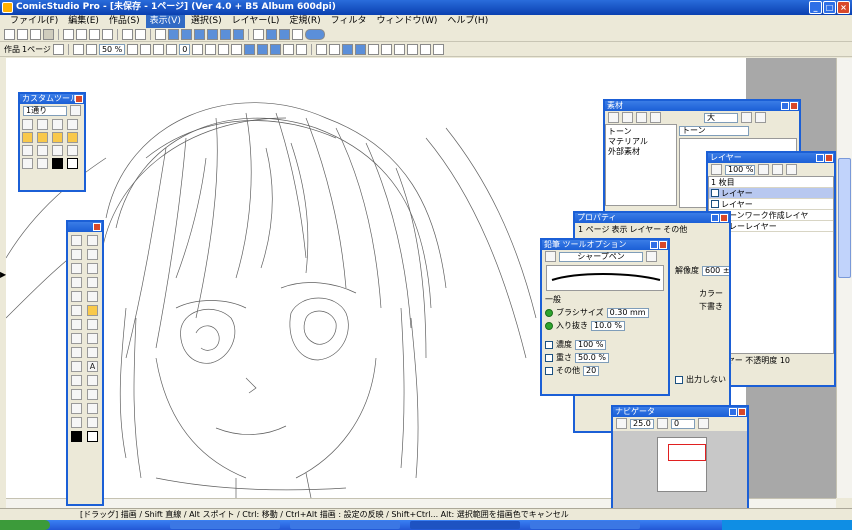  Describe the element at coordinates (172, 49) in the screenshot. I see `rotate-right-icon` at that location.